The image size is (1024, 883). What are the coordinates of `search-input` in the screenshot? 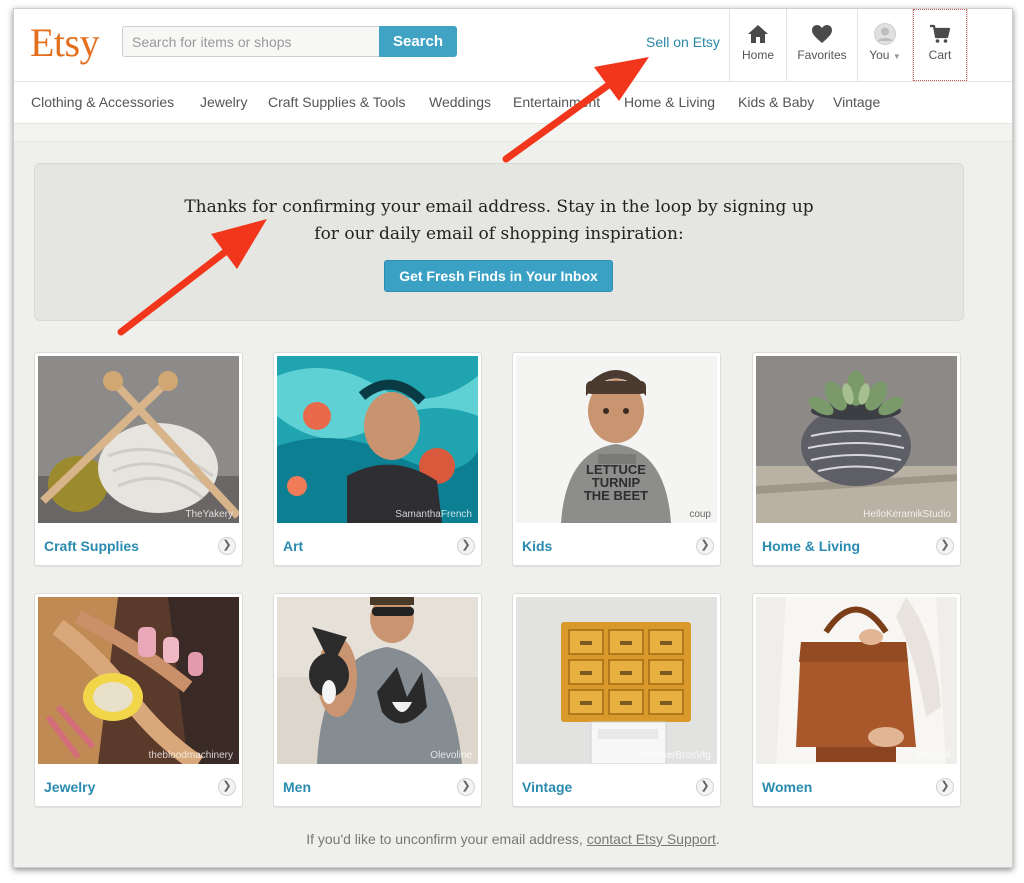 It's located at (250, 41).